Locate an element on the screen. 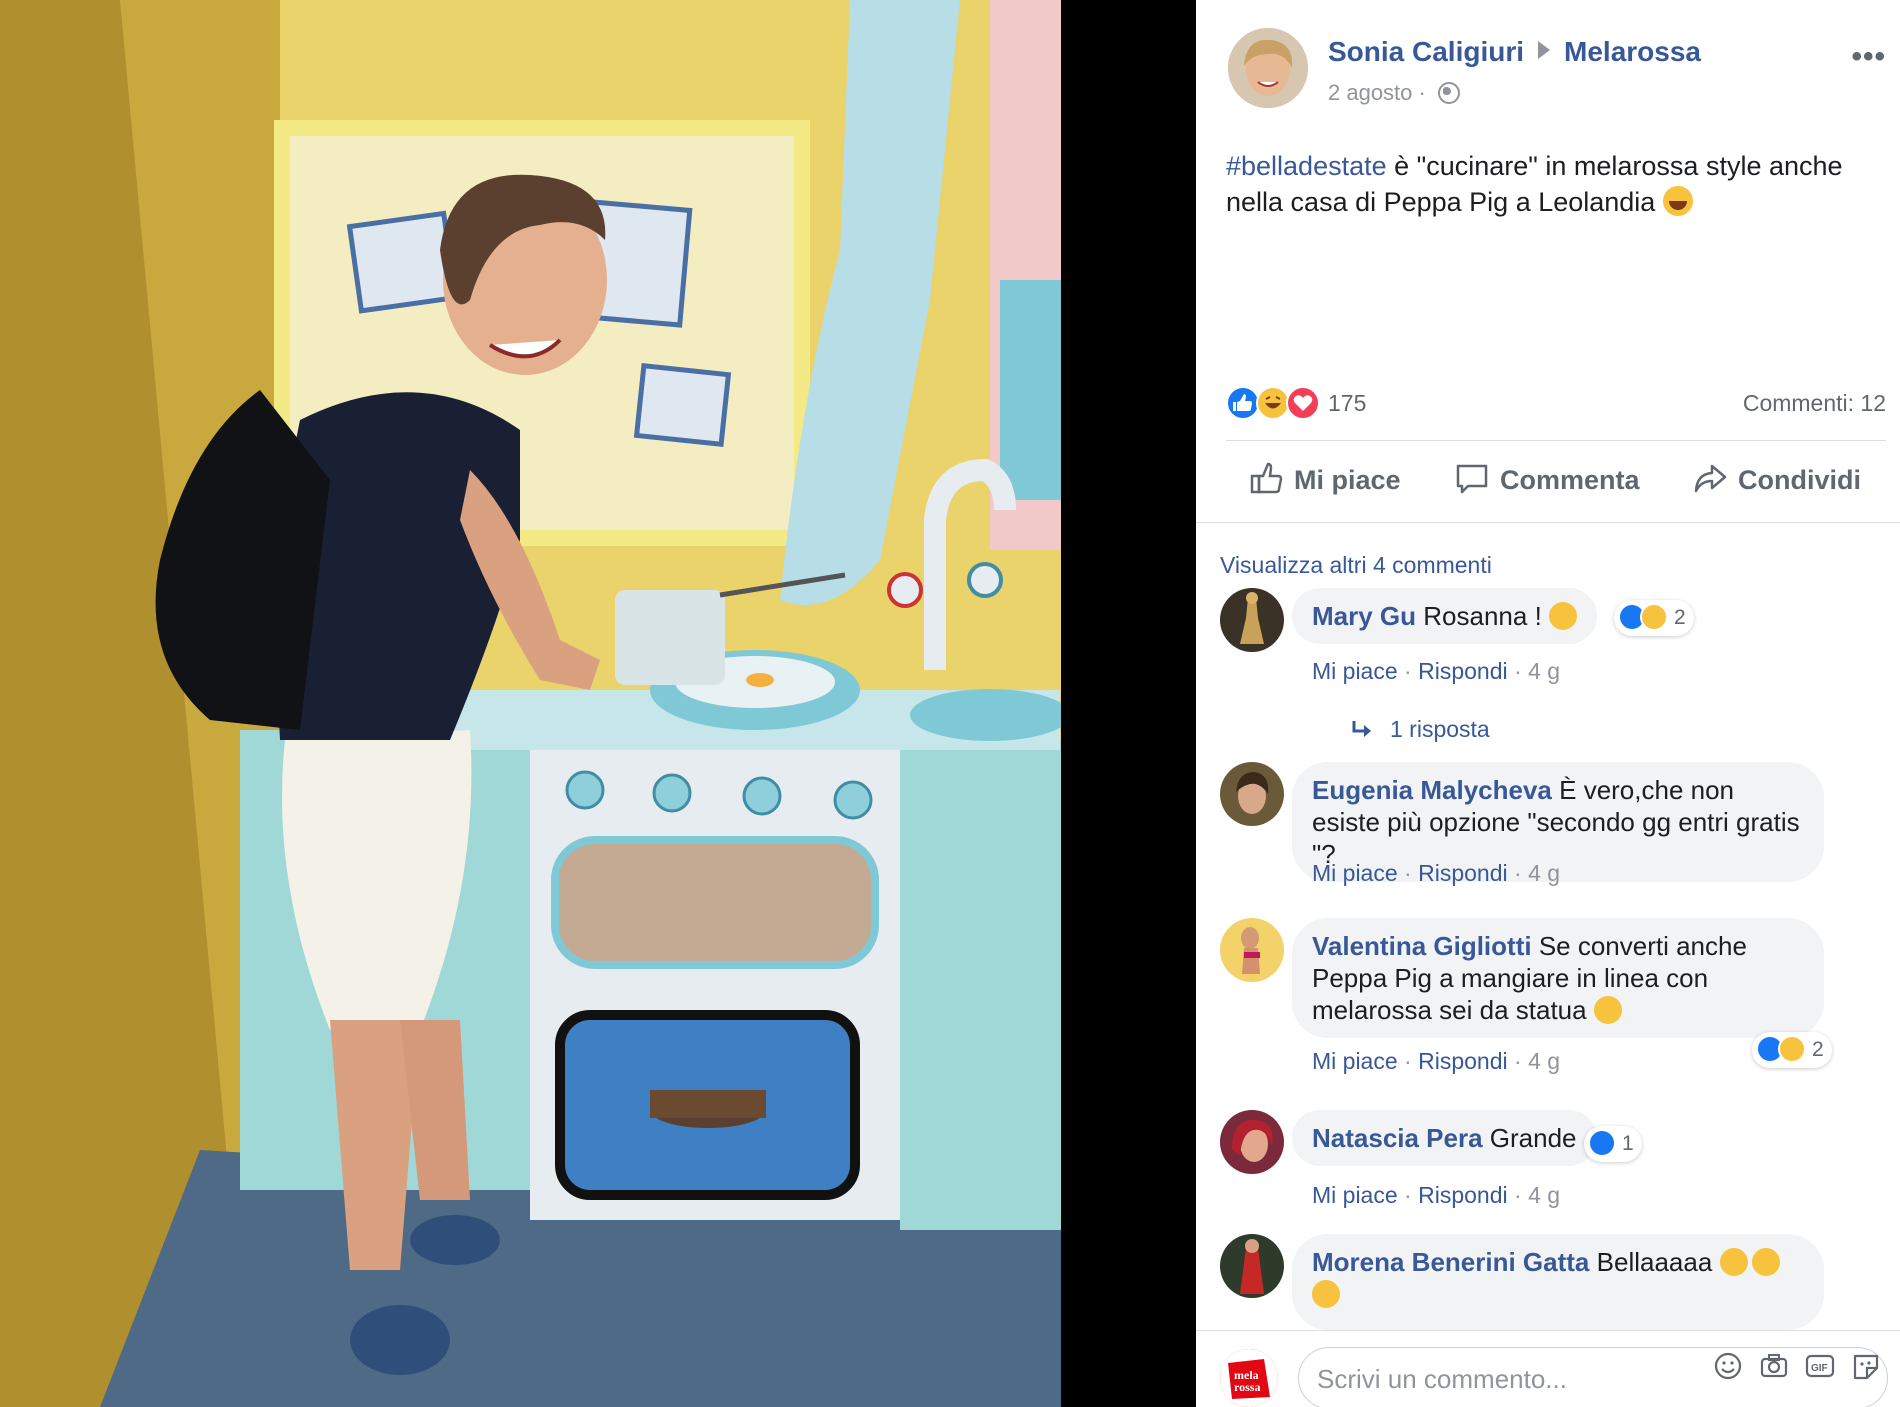  author-name: Sonia Caligiuri is located at coordinates (1426, 51).